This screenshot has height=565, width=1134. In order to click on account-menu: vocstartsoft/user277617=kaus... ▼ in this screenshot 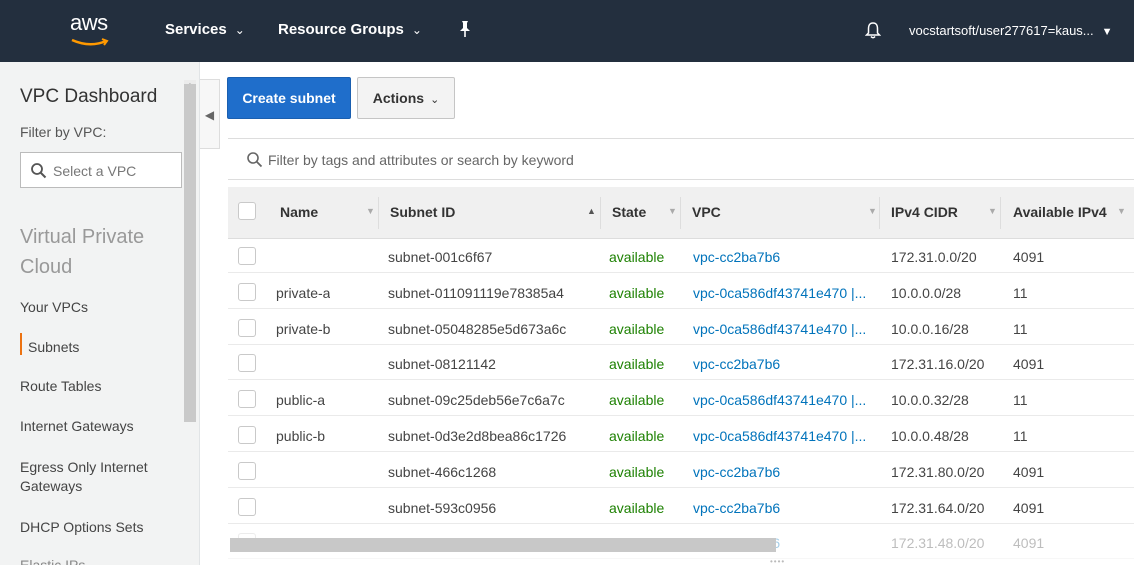, I will do `click(1011, 30)`.